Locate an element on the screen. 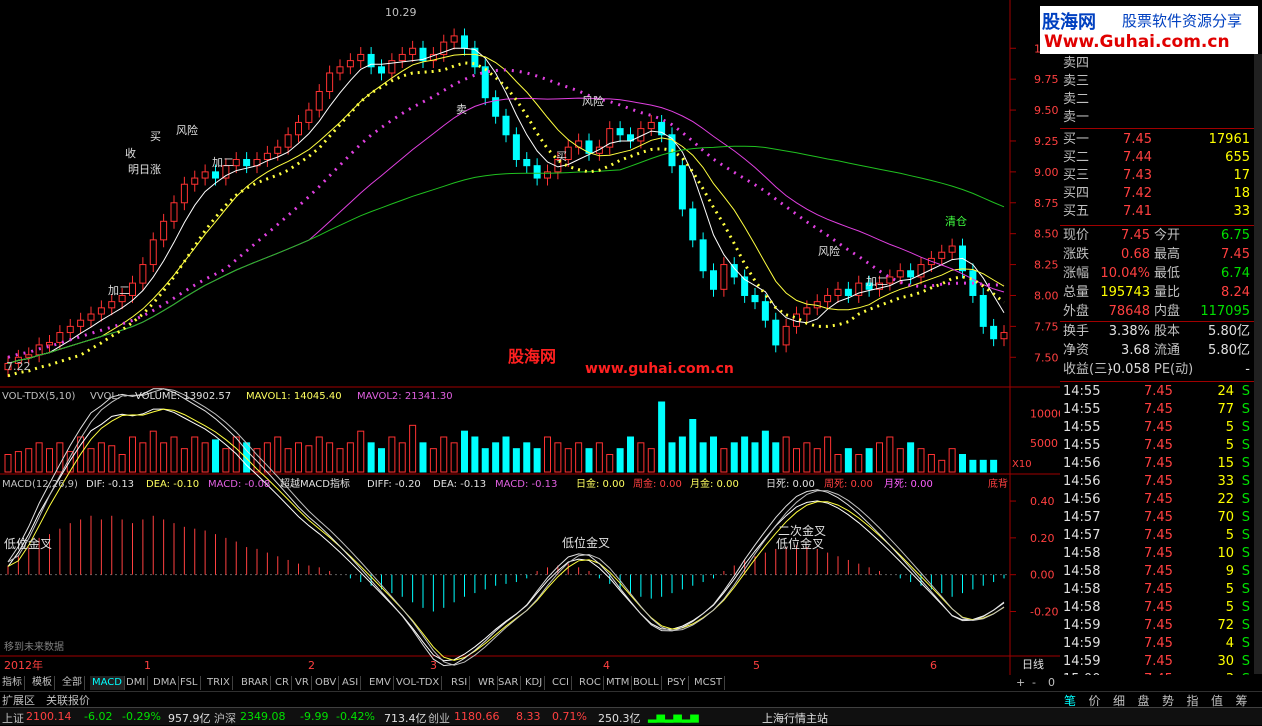 This screenshot has height=726, width=1262. status-hs-chg: -9.99 is located at coordinates (314, 716).